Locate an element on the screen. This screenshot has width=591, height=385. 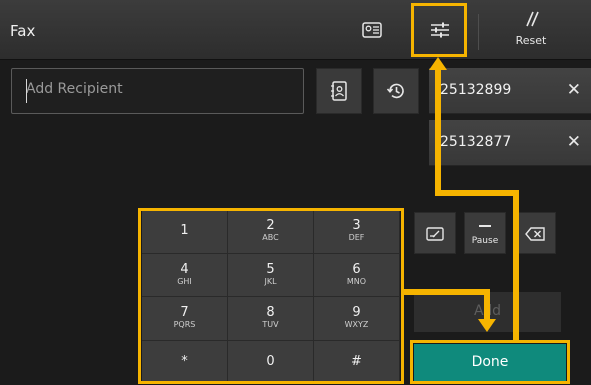
arrow-head-up is located at coordinates (438, 63).